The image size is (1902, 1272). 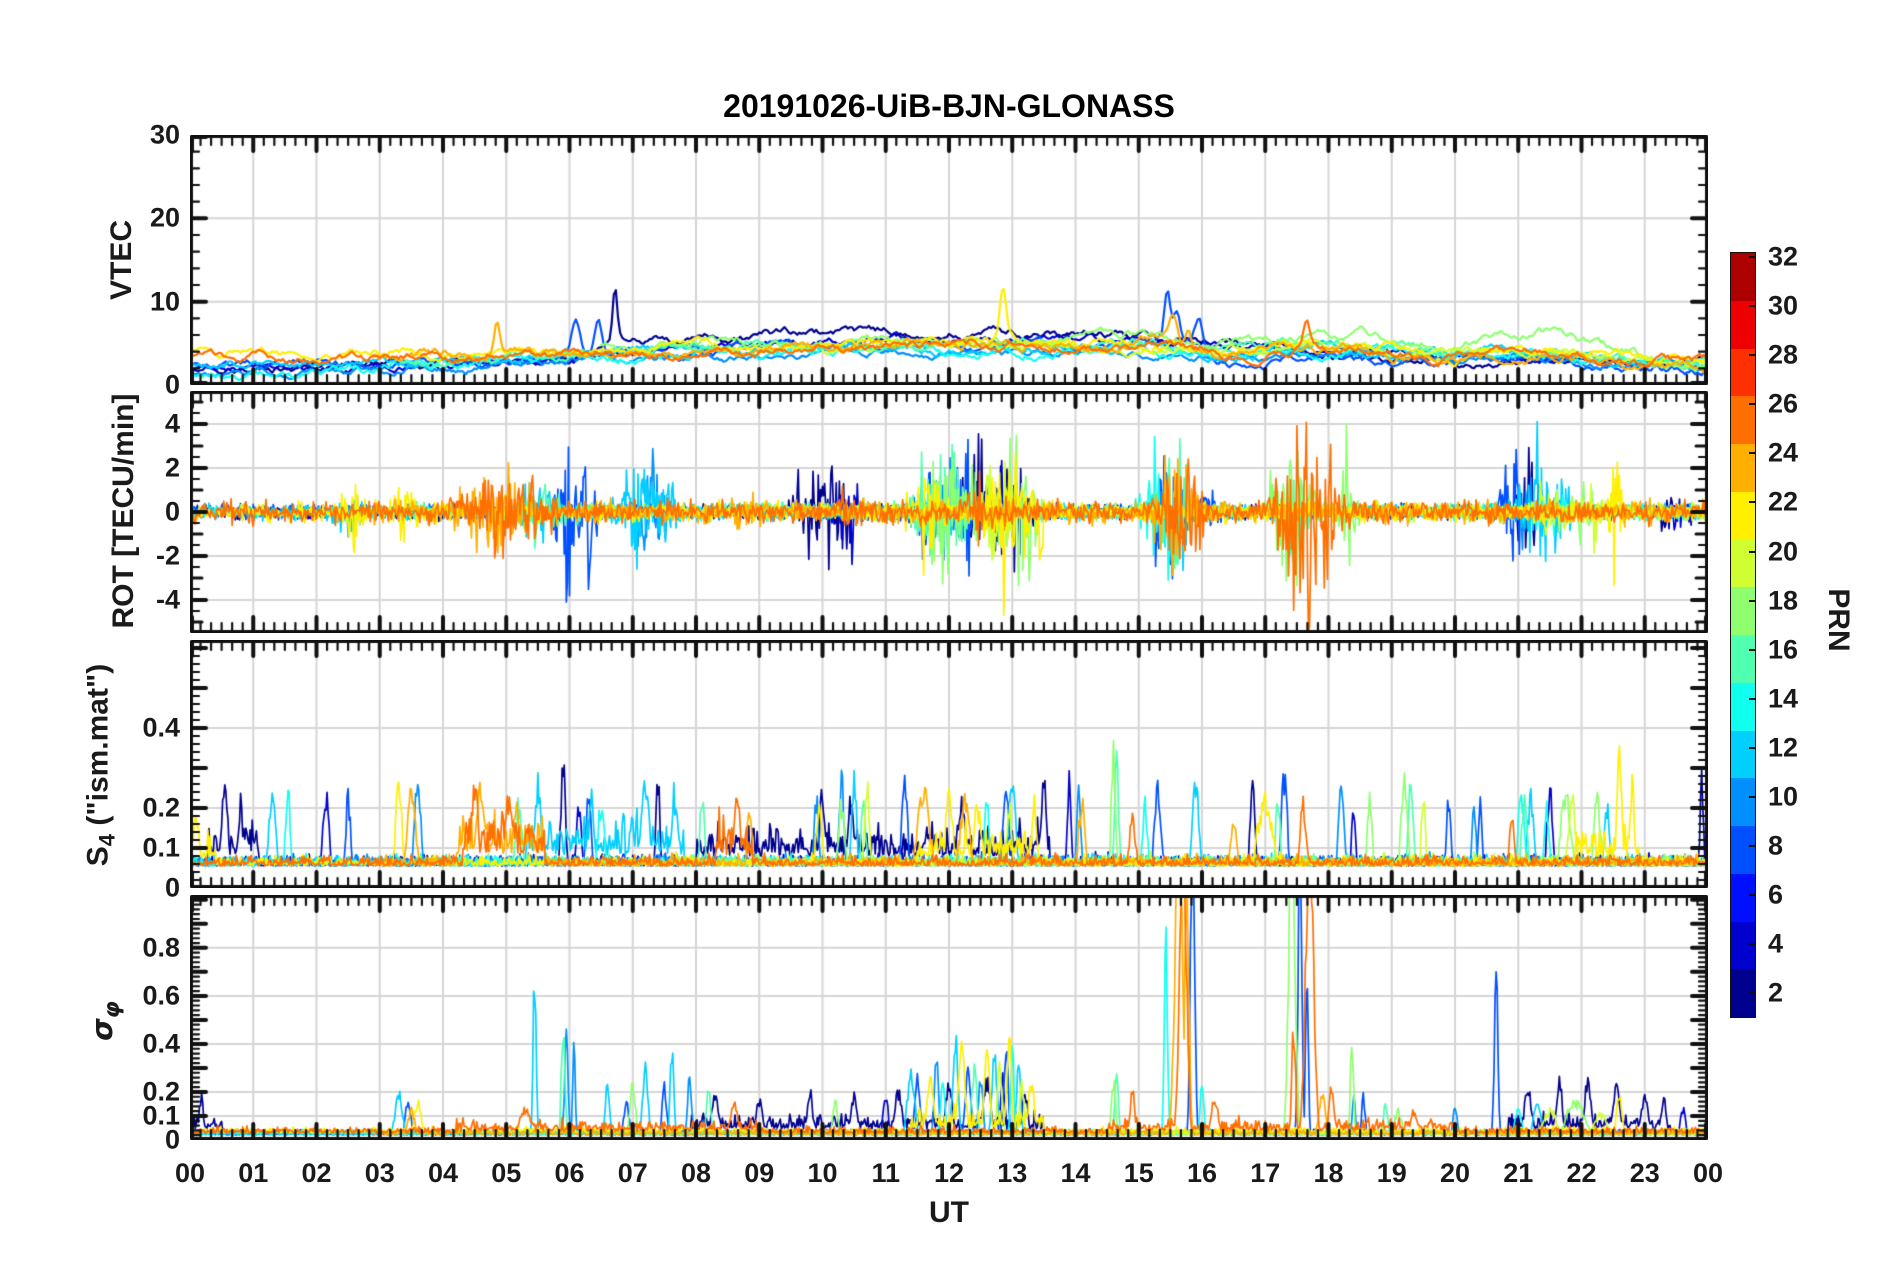 What do you see at coordinates (1518, 1173) in the screenshot?
I see `x-tick-label: 21` at bounding box center [1518, 1173].